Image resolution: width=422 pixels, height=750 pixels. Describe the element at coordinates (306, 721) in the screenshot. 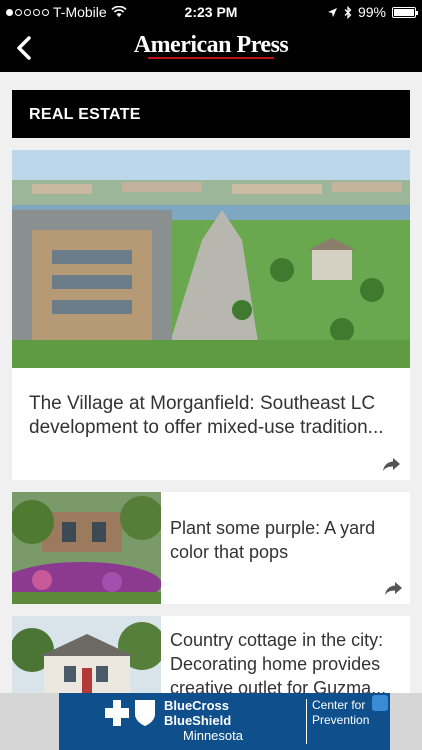

I see `ad-divider` at that location.